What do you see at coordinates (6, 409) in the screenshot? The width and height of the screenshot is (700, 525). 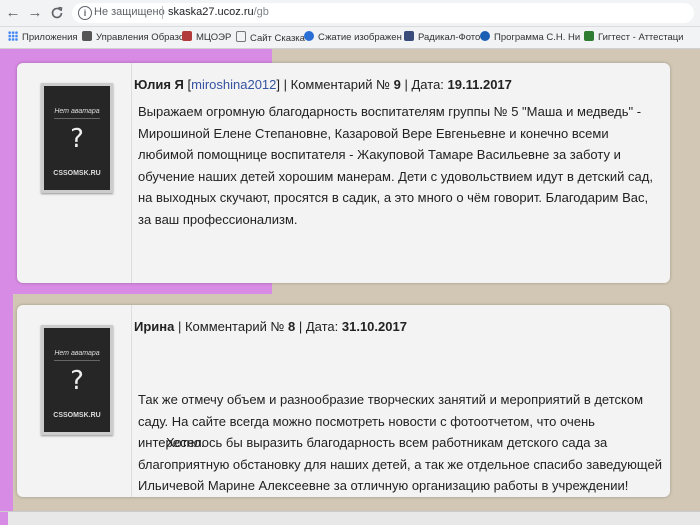 I see `background-band` at bounding box center [6, 409].